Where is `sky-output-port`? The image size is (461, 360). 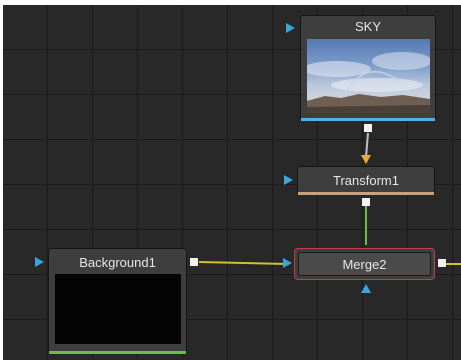 sky-output-port is located at coordinates (368, 128).